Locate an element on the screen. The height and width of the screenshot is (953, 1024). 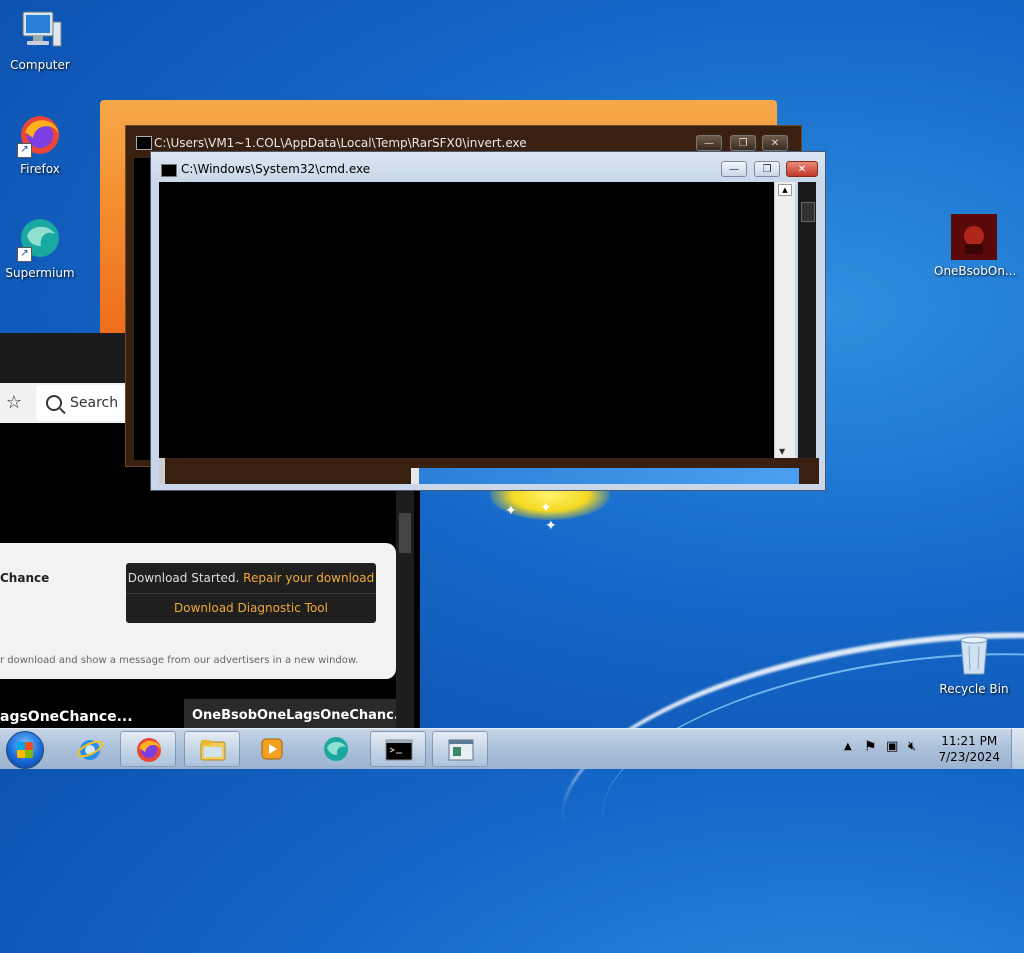
desktop-icon-label: Recycle Bin is located at coordinates (974, 689).